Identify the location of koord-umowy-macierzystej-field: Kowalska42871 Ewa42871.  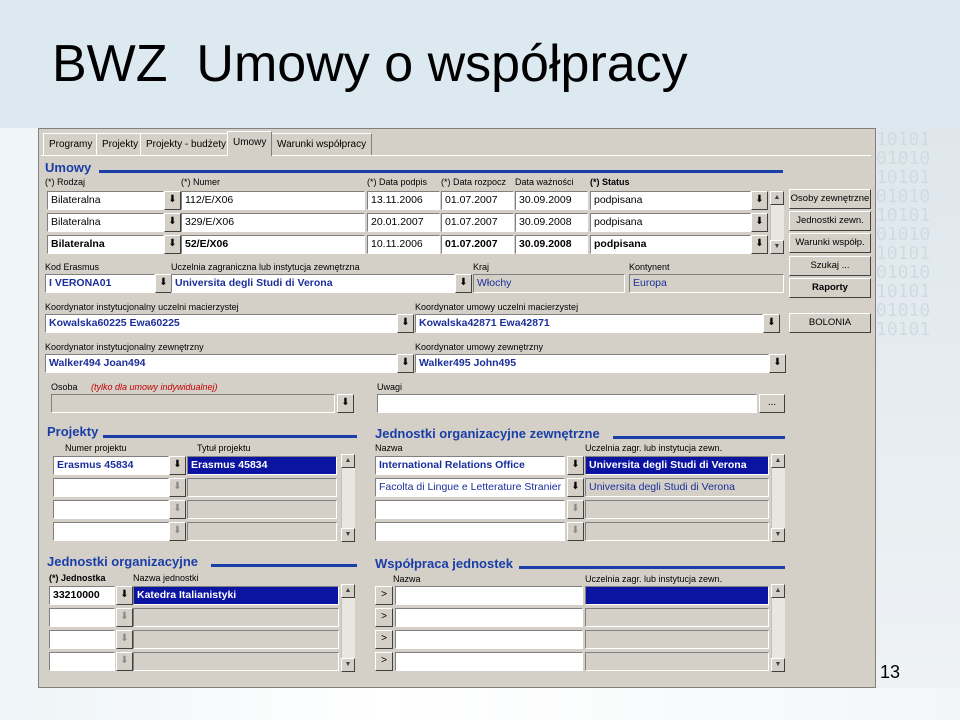
(589, 323).